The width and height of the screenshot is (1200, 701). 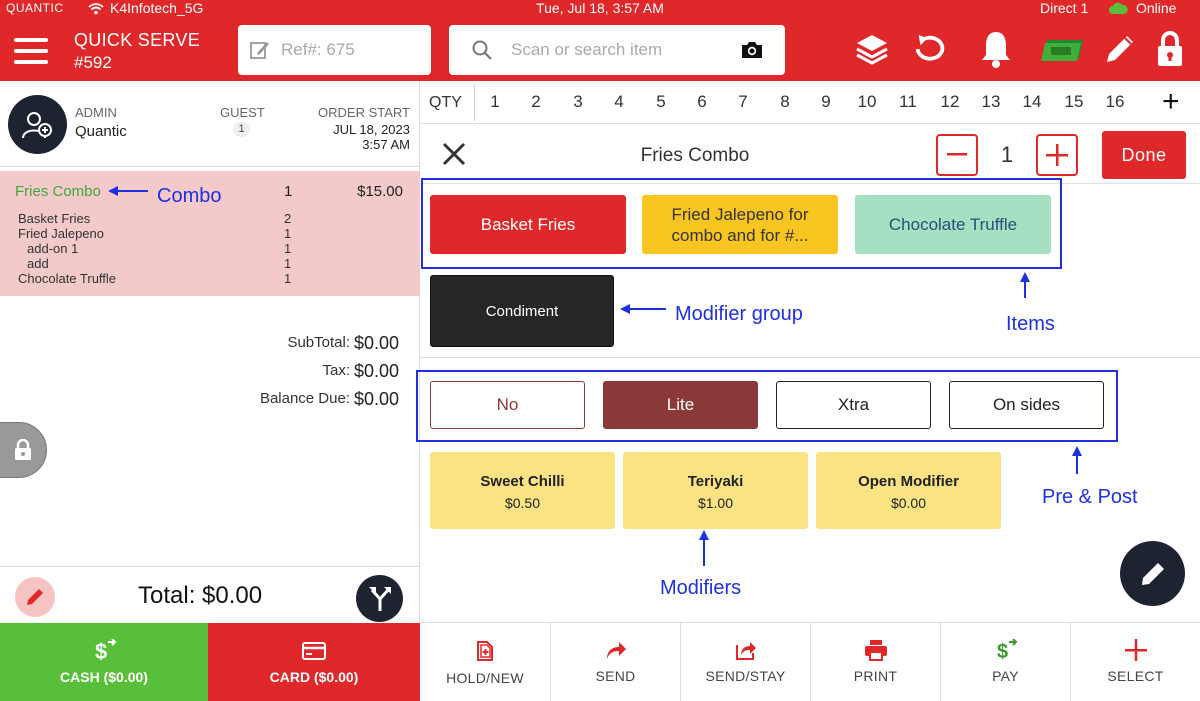 I want to click on ref-field, so click(x=334, y=50).